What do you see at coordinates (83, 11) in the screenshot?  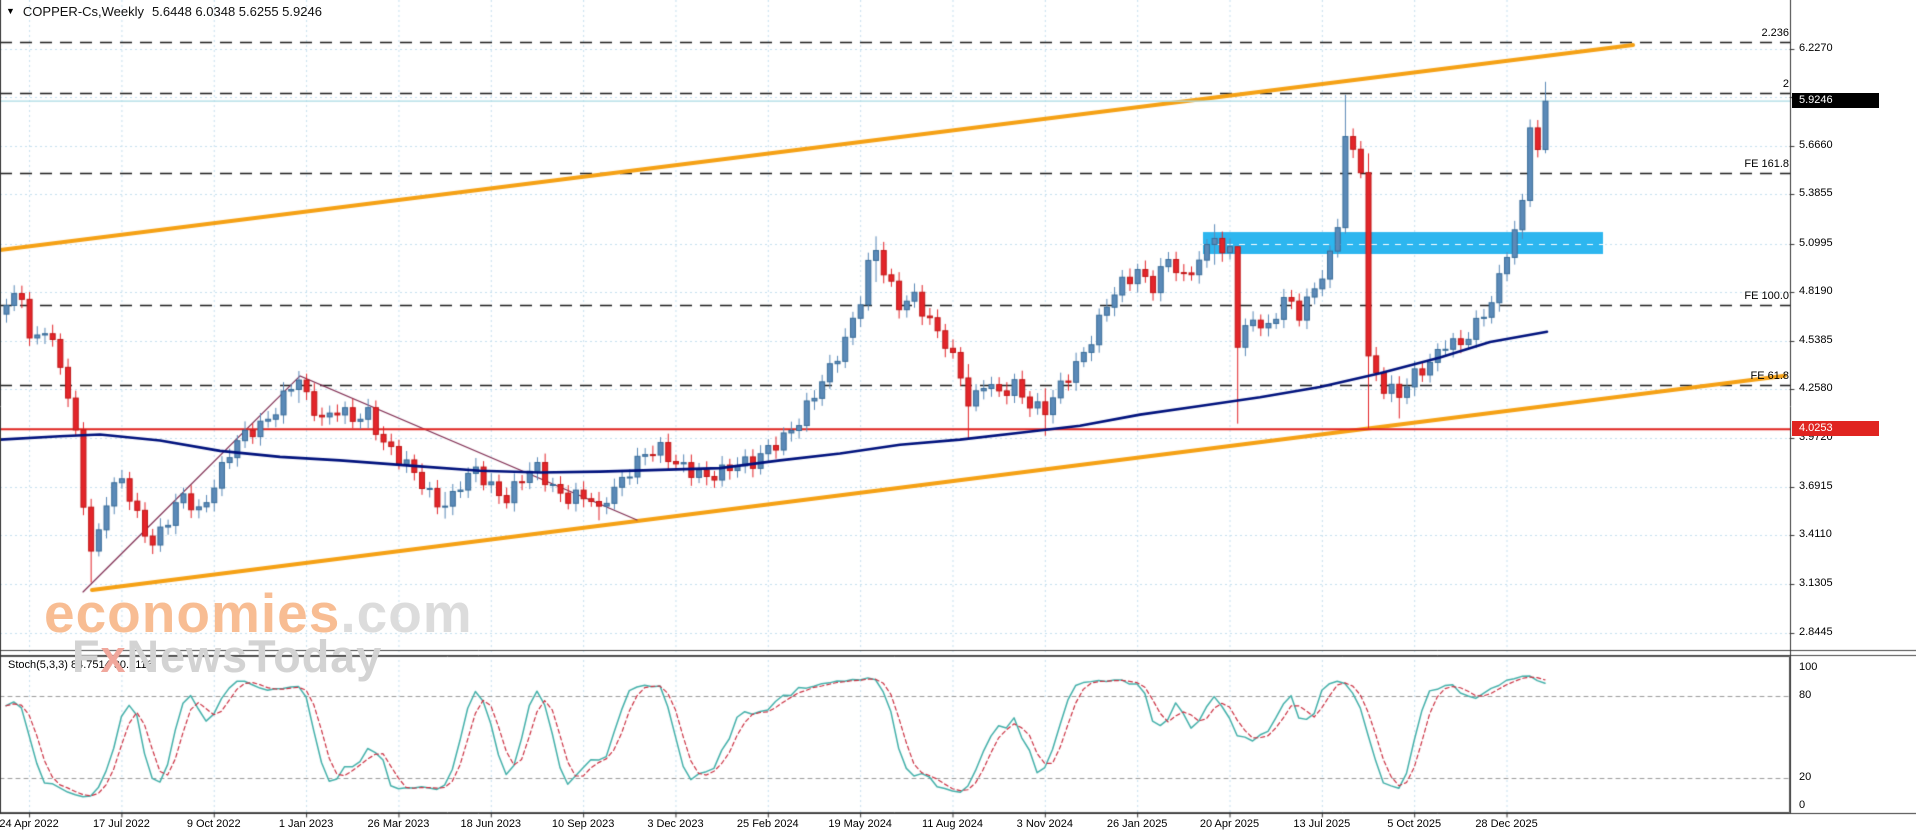 I see `symbol-timeframe-label: COPPER-Cs,Weekly` at bounding box center [83, 11].